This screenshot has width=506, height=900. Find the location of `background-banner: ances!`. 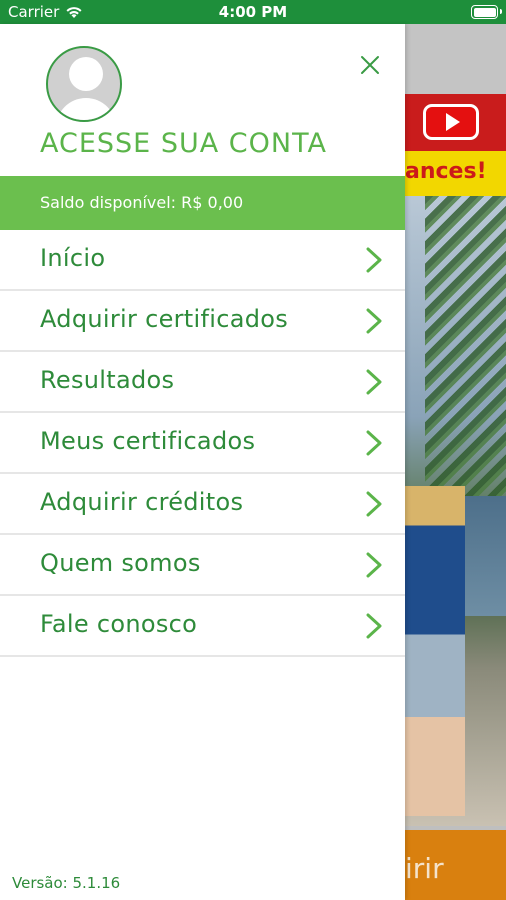

background-banner: ances! is located at coordinates (455, 145).